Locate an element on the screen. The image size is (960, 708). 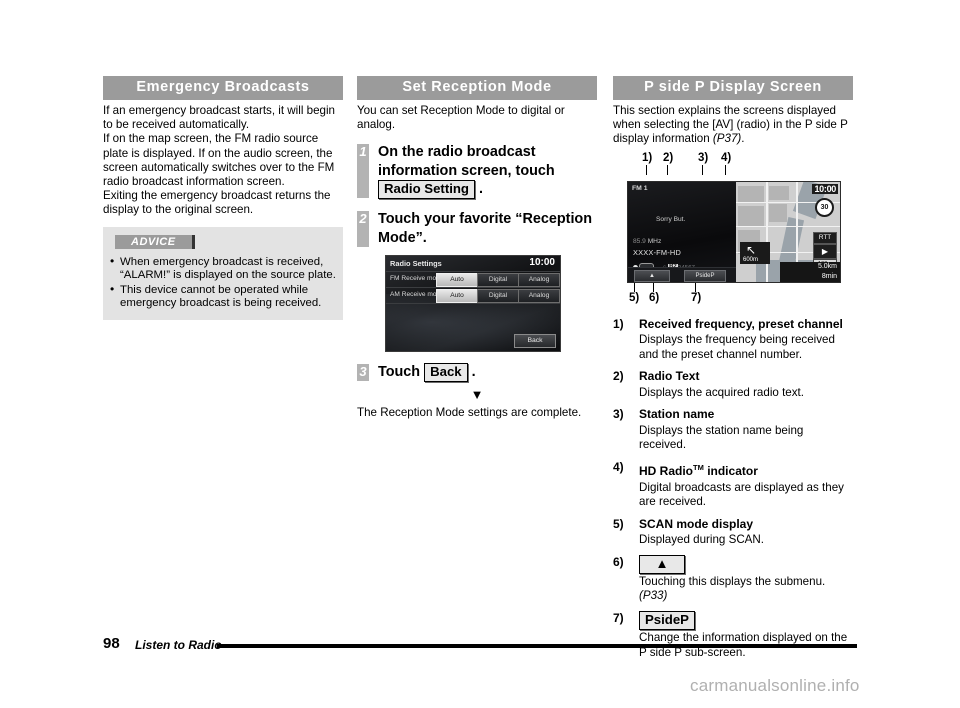
am-auto-button: Auto is located at coordinates (457, 296).